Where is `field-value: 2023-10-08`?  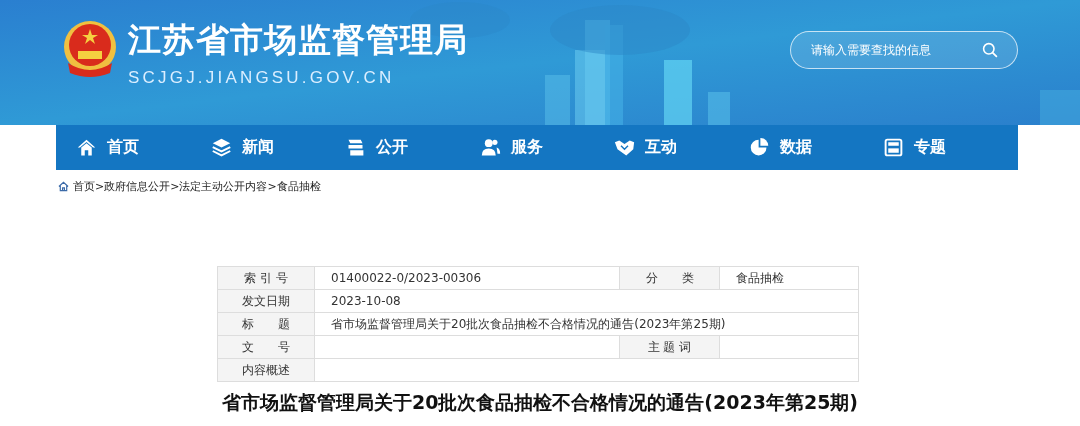
field-value: 2023-10-08 is located at coordinates (586, 301).